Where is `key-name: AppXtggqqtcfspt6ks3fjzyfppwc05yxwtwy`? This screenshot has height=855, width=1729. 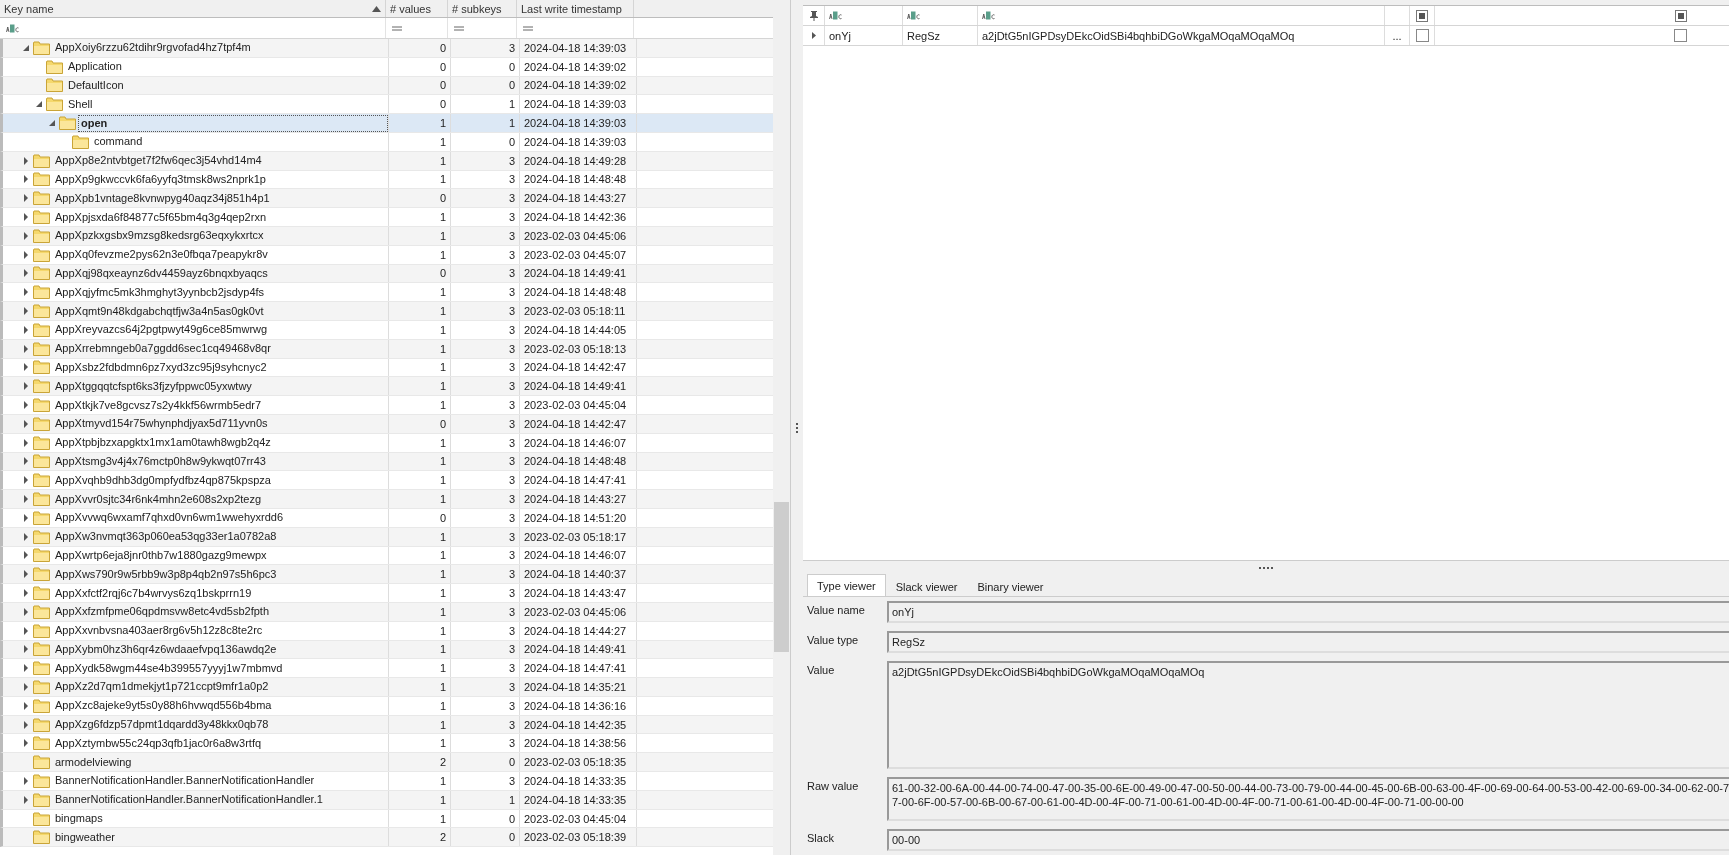
key-name: AppXtggqqtcfspt6ks3fjzyfppwc05yxwtwy is located at coordinates (153, 386).